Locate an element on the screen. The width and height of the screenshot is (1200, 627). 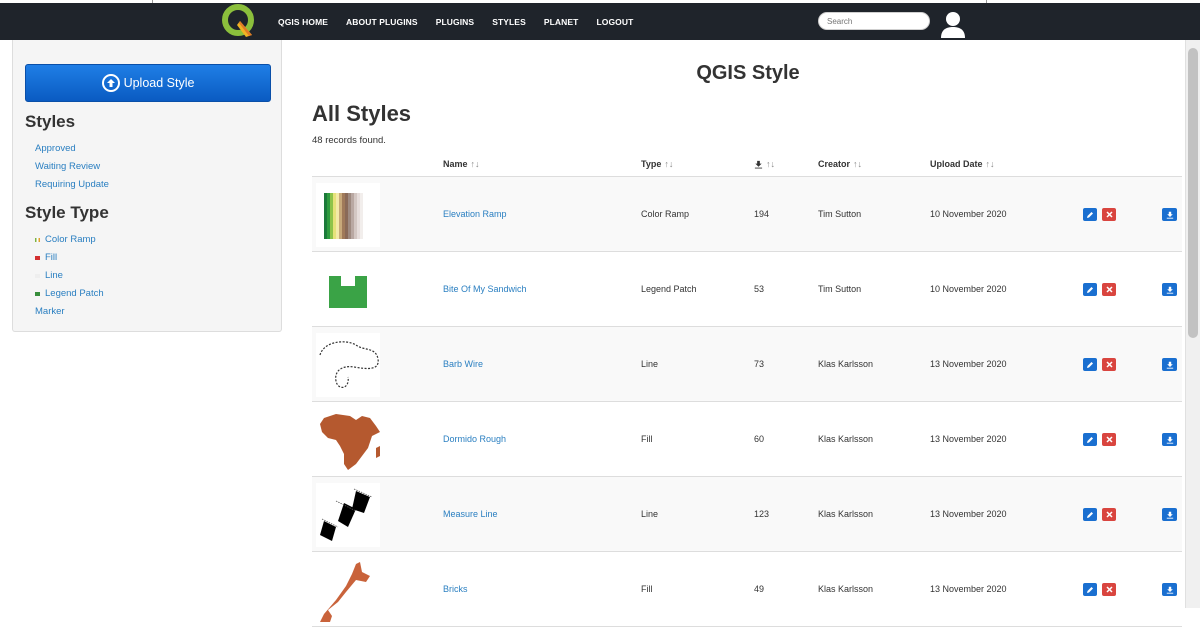
search-input is located at coordinates (874, 21).